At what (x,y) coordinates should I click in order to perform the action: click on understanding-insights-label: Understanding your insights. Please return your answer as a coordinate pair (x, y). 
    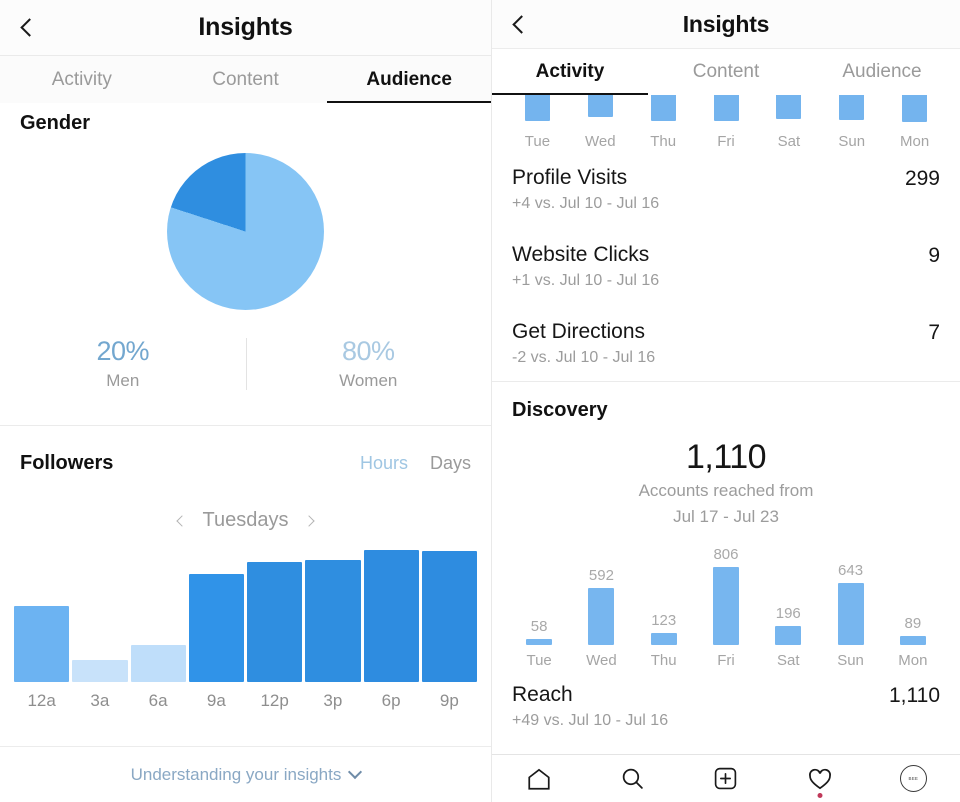
    Looking at the image, I should click on (236, 774).